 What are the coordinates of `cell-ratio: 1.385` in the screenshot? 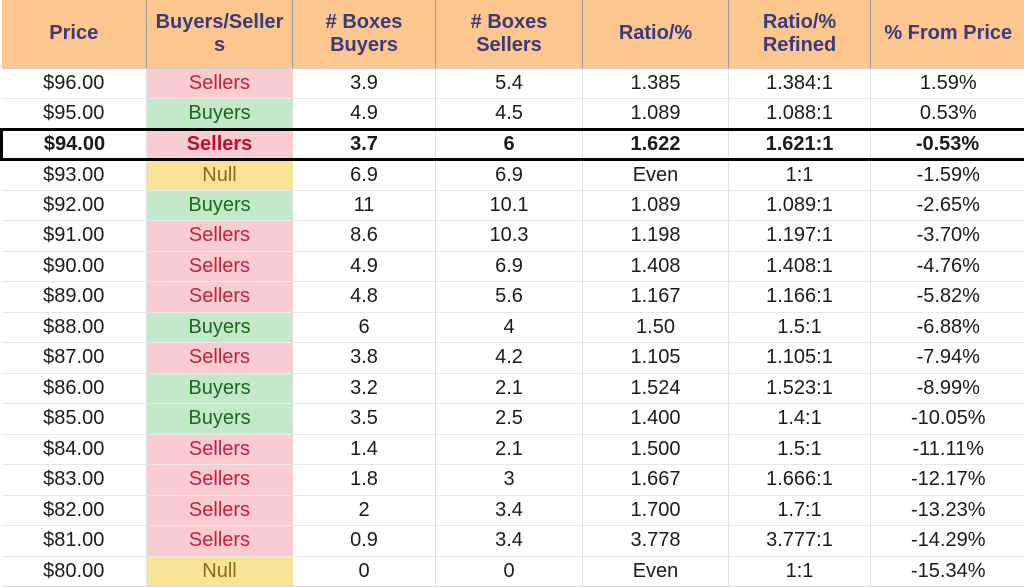 It's located at (655, 83).